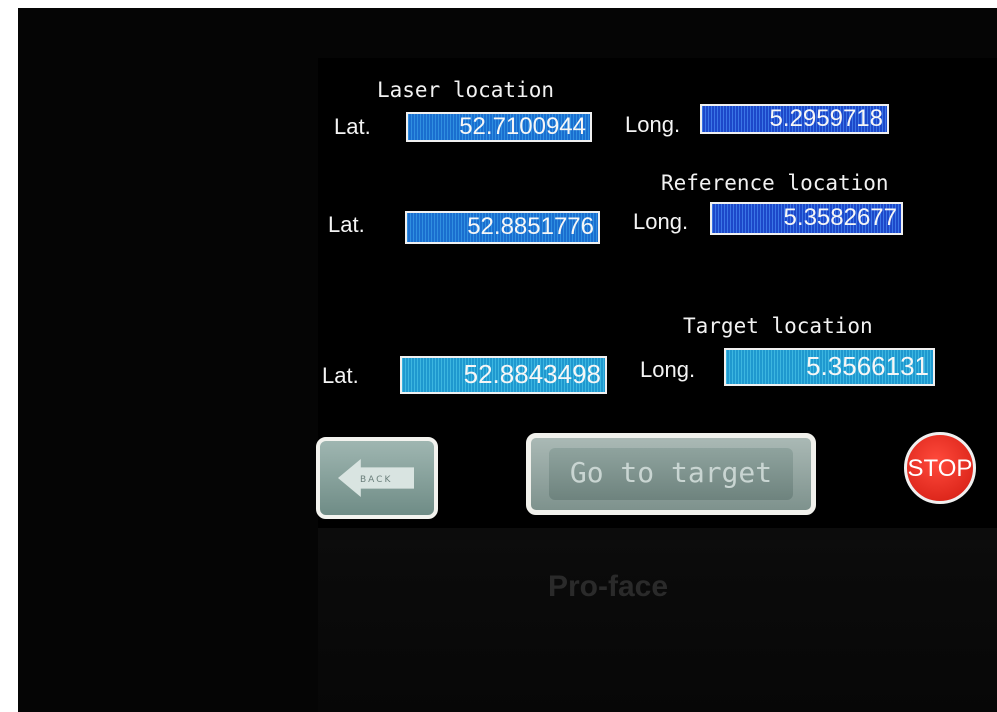  I want to click on go-to-target-label: Go to target, so click(671, 472).